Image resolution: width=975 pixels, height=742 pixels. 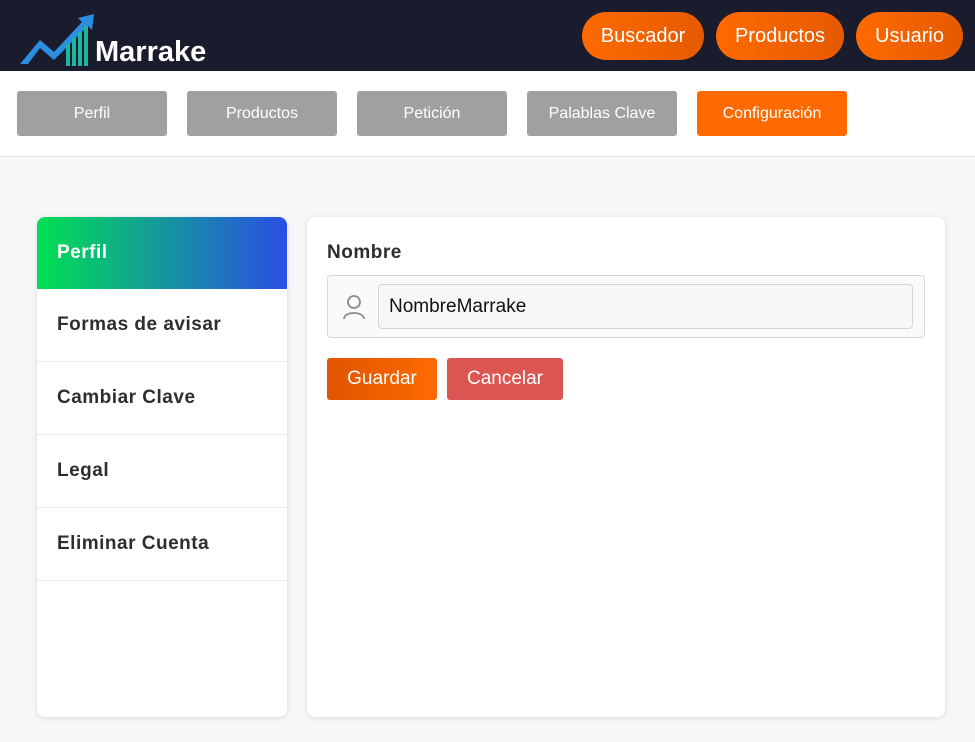 I want to click on sidebar-item-legal: Legal, so click(x=162, y=471).